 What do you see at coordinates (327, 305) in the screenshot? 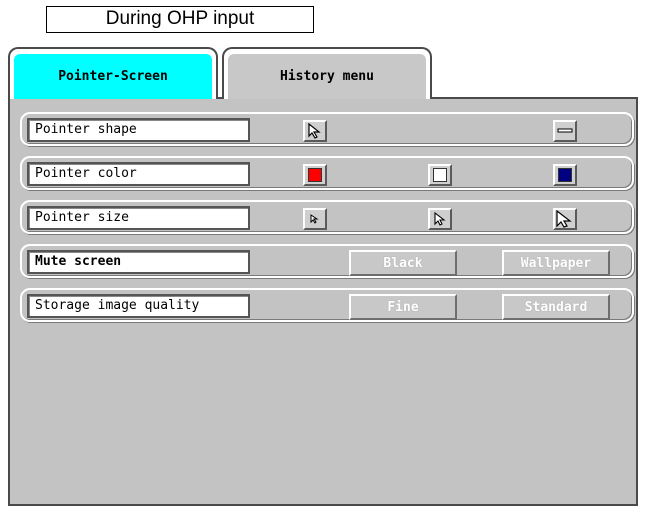
I see `row-storage-image-quality: Storage image quality Fine Standard` at bounding box center [327, 305].